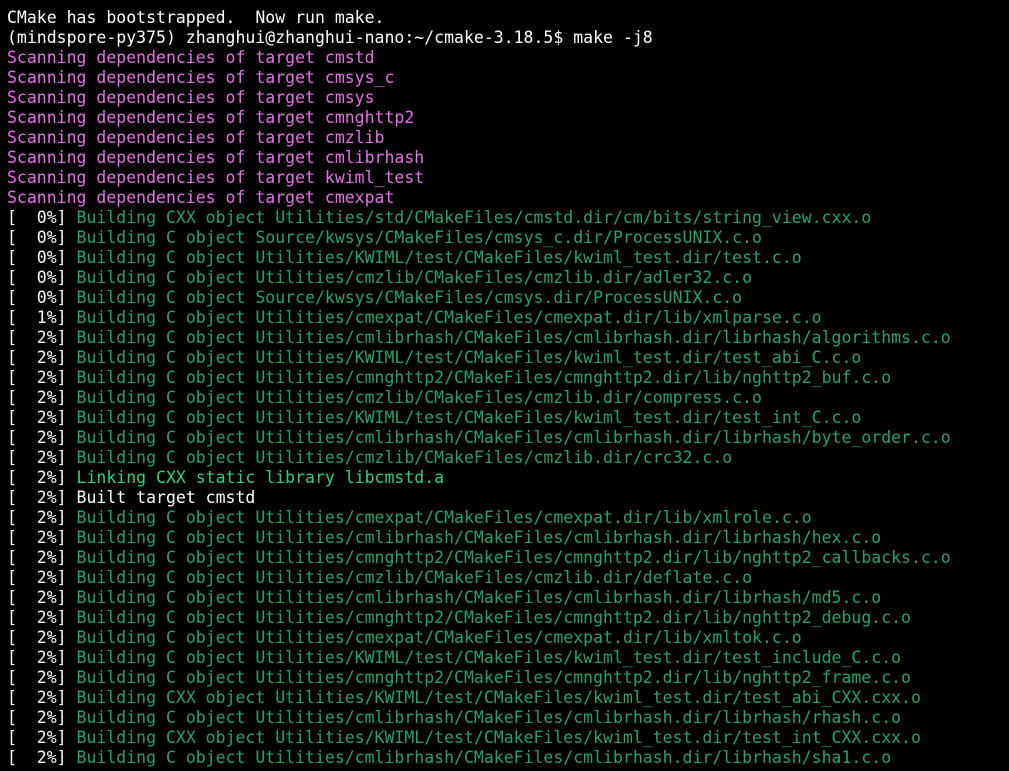  I want to click on line-text: Scanning dependencies of target cmstd, so click(191, 57).